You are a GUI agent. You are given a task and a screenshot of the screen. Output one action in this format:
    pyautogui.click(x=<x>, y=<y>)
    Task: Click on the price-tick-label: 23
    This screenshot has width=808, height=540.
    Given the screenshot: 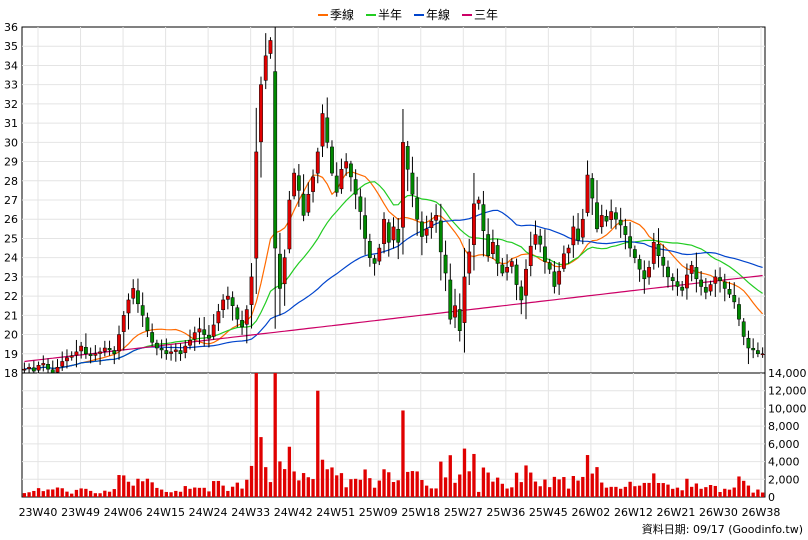 What is the action you would take?
    pyautogui.click(x=11, y=277)
    